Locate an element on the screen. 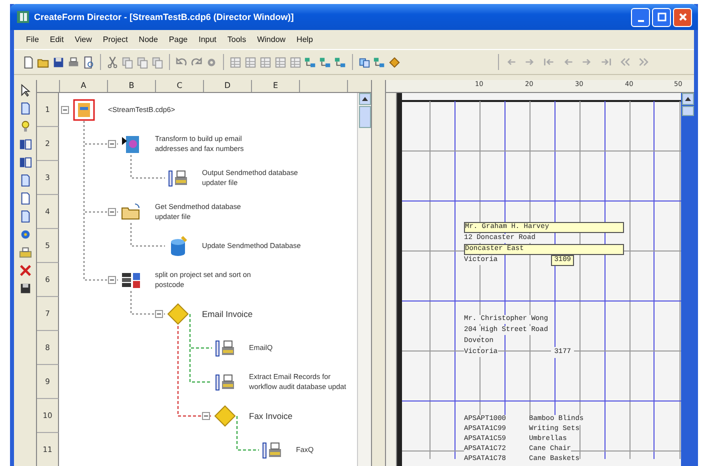 This screenshot has width=705, height=466. column-header: D is located at coordinates (228, 86).